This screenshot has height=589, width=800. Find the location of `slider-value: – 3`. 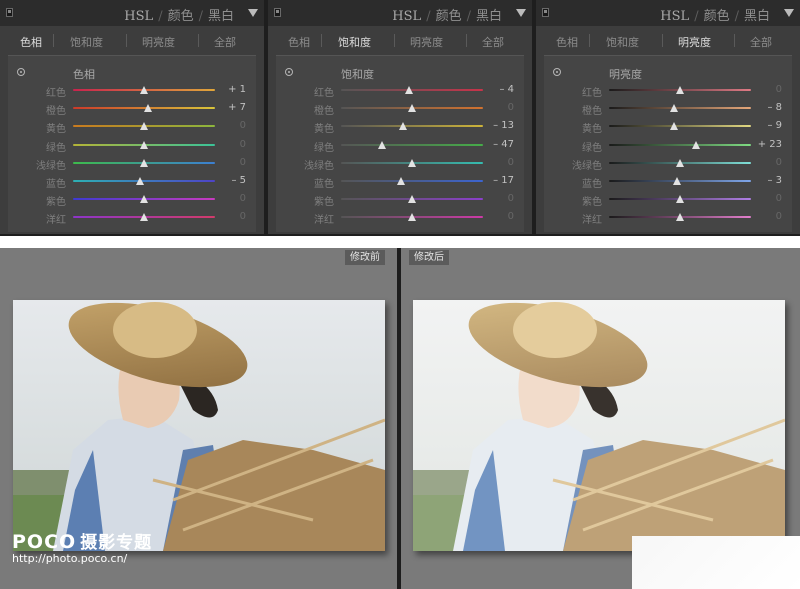

slider-value: – 3 is located at coordinates (774, 180).